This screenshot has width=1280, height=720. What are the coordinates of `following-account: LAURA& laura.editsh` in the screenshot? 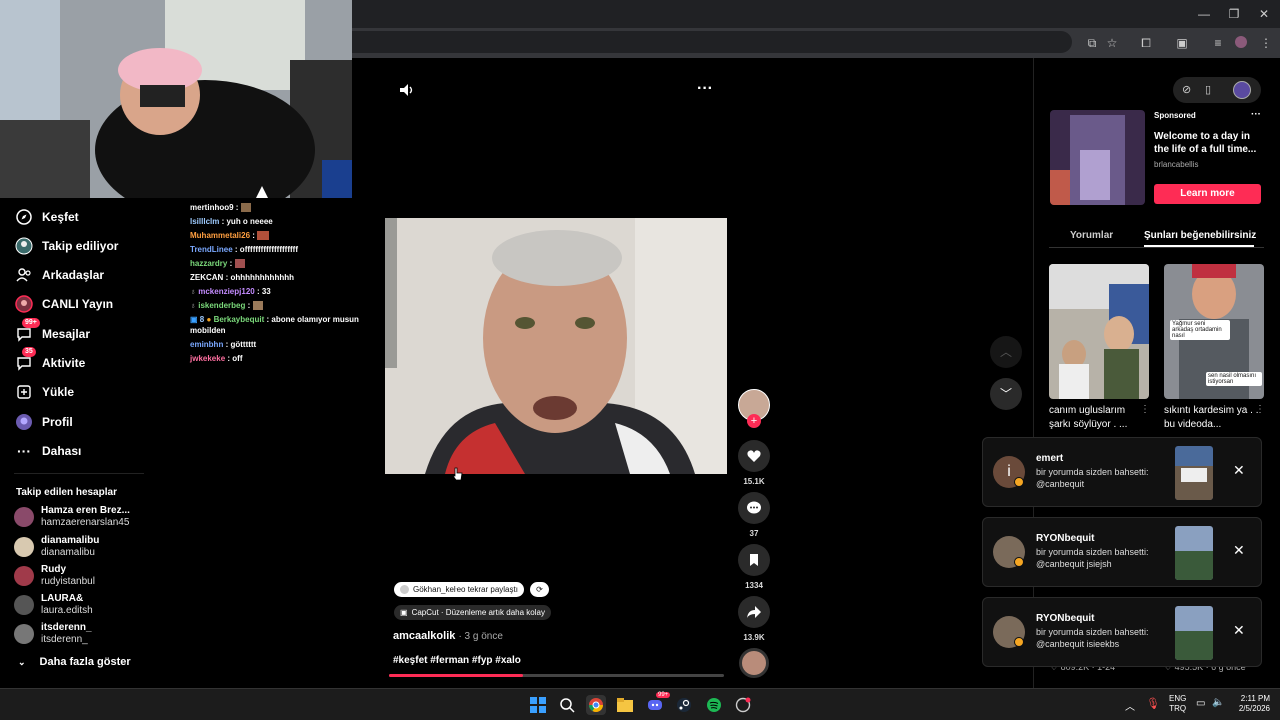 It's located at (53, 605).